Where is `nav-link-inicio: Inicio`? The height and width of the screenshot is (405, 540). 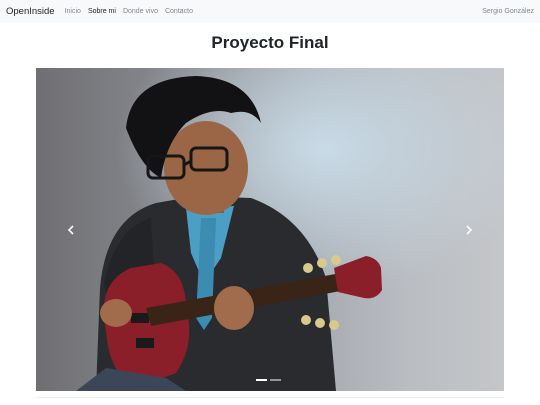 nav-link-inicio: Inicio is located at coordinates (73, 11).